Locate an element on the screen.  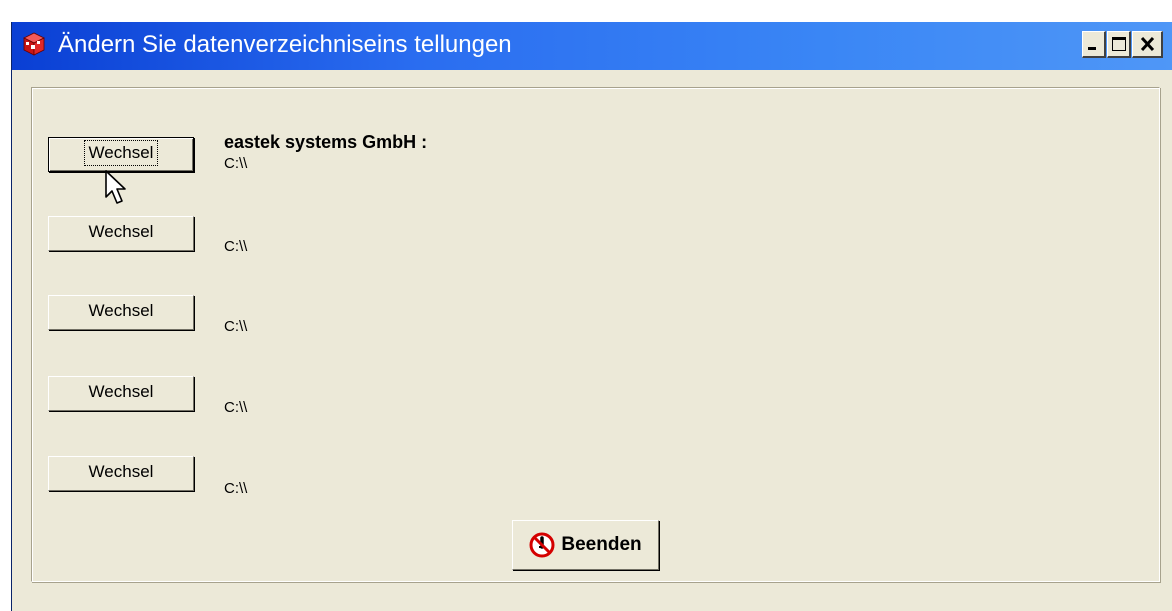
minimize-icon is located at coordinates (1092, 48).